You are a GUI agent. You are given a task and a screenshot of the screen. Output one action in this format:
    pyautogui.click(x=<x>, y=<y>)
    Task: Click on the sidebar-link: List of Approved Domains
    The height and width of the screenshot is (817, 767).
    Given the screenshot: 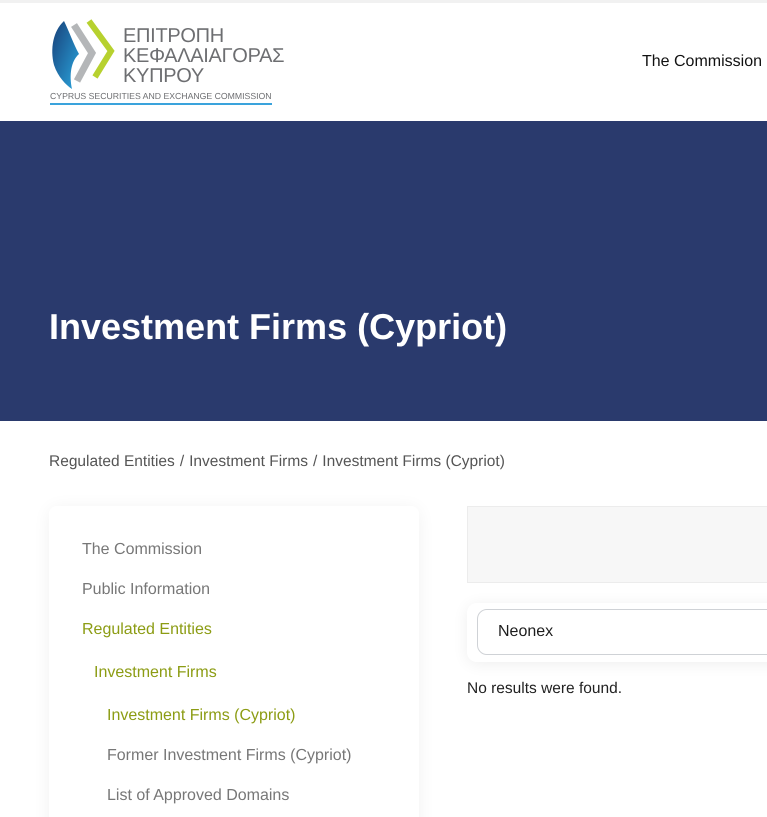 What is the action you would take?
    pyautogui.click(x=198, y=796)
    